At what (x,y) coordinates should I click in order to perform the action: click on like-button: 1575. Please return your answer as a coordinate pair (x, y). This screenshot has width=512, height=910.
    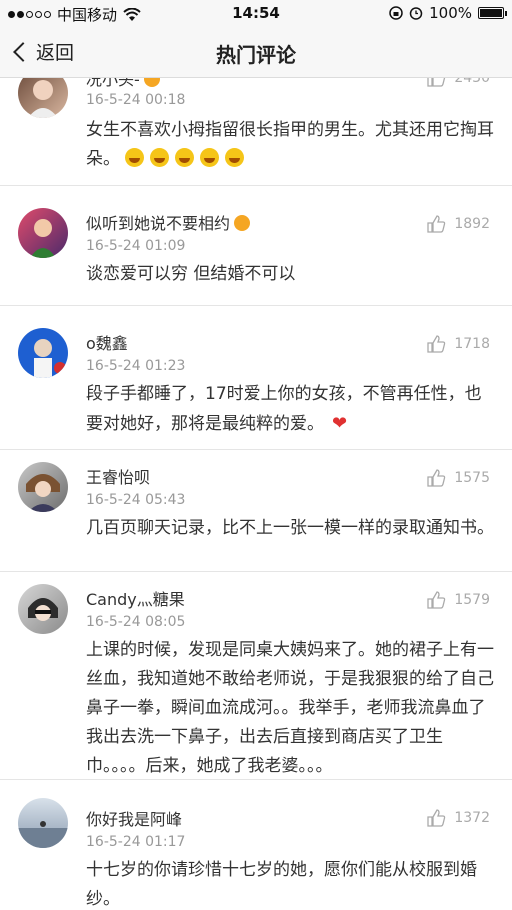
    Looking at the image, I should click on (458, 478).